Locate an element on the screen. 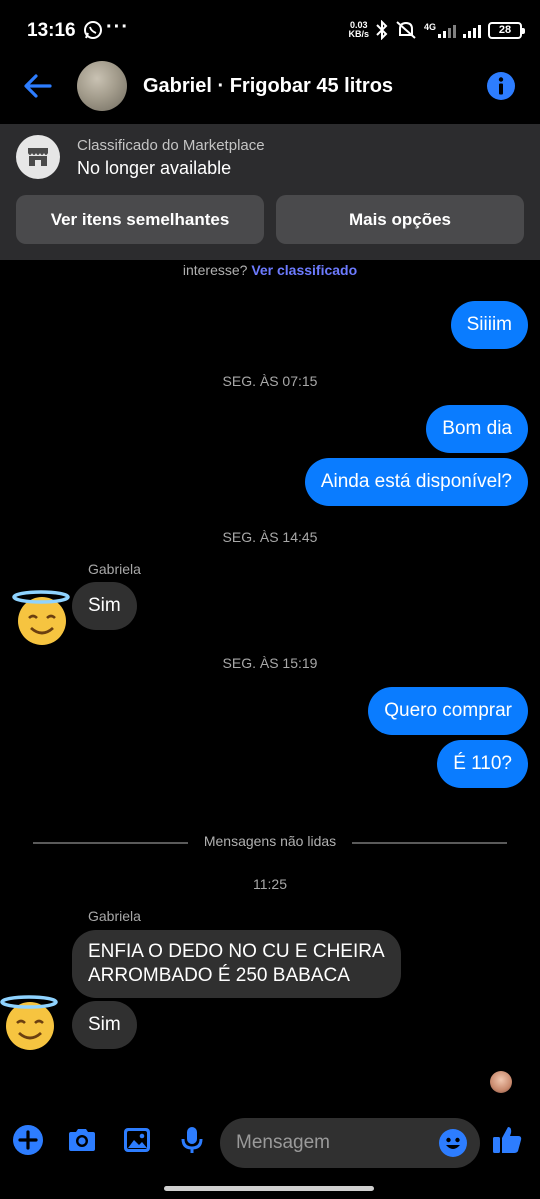 This screenshot has height=1199, width=540. conversation-header: Gabriel · Frigobar 45 litros is located at coordinates (270, 91).